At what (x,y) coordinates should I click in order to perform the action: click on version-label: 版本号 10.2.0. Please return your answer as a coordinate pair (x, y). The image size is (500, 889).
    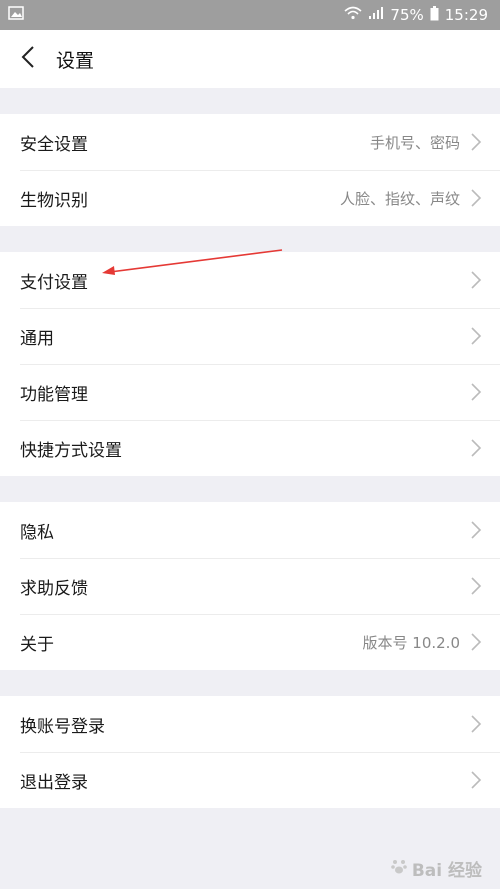
    Looking at the image, I should click on (411, 642).